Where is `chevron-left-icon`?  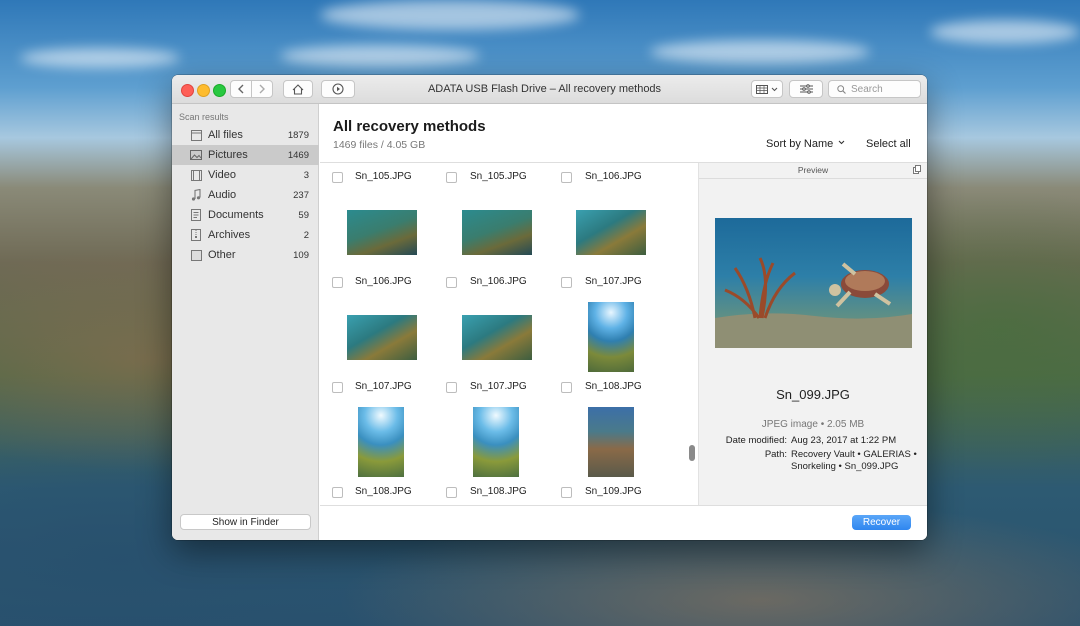 chevron-left-icon is located at coordinates (241, 89).